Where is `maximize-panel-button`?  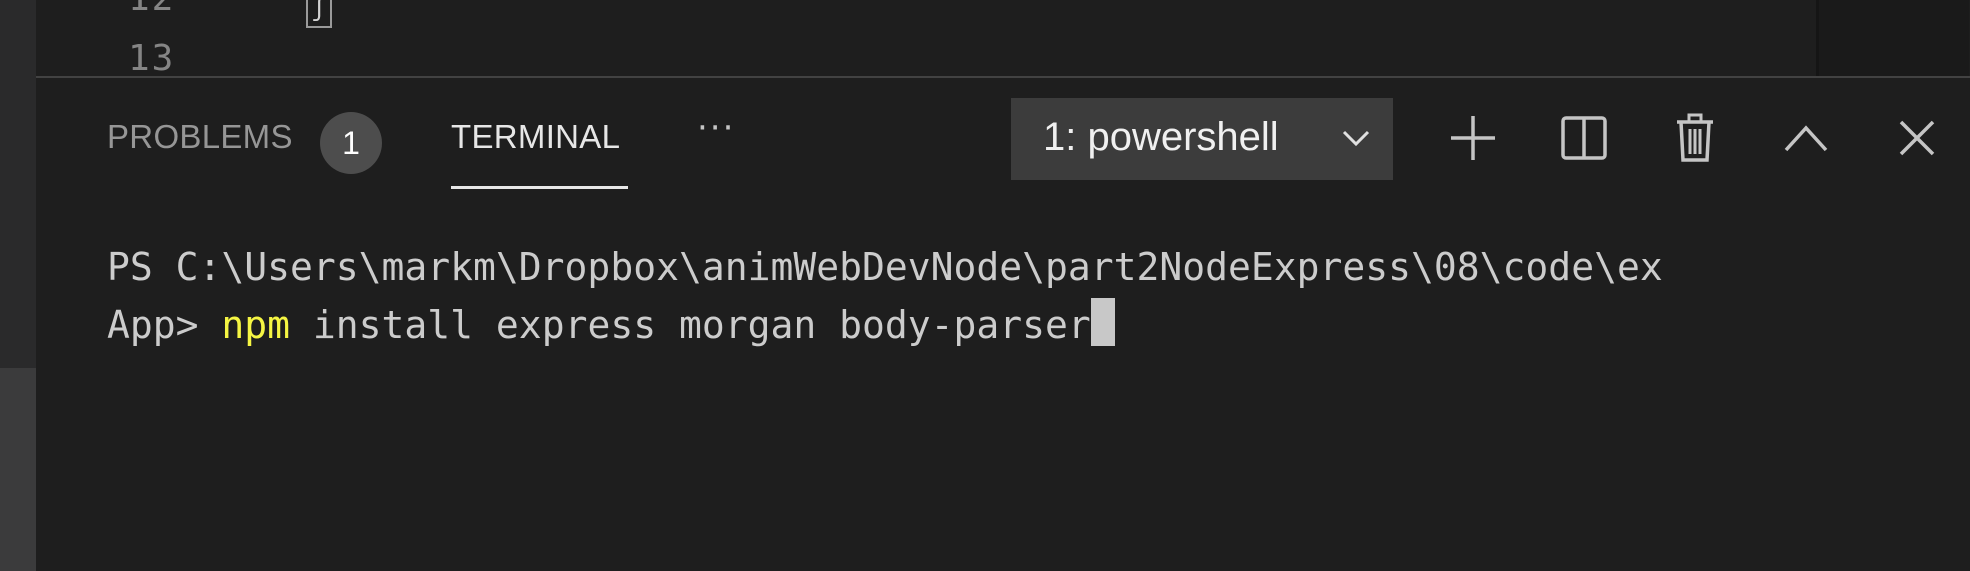
maximize-panel-button is located at coordinates (1806, 138).